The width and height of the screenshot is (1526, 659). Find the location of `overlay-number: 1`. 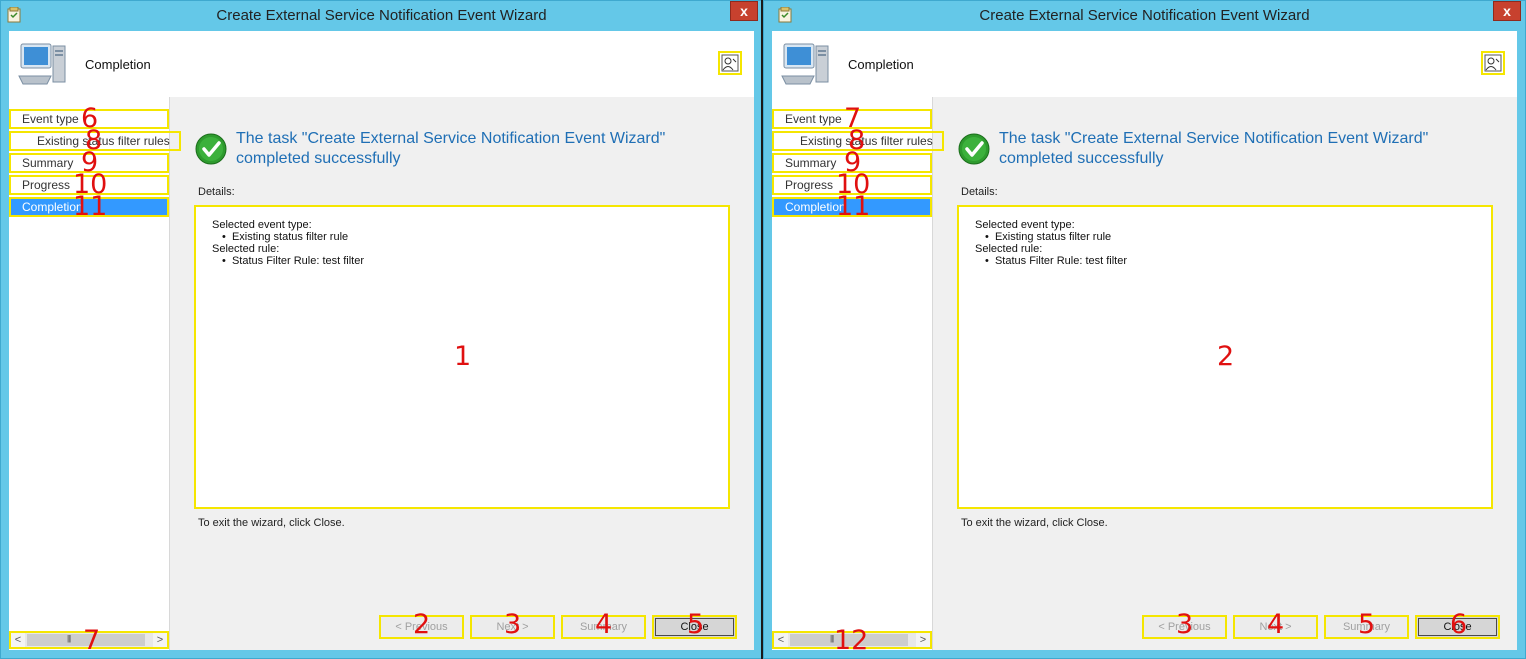

overlay-number: 1 is located at coordinates (463, 356).